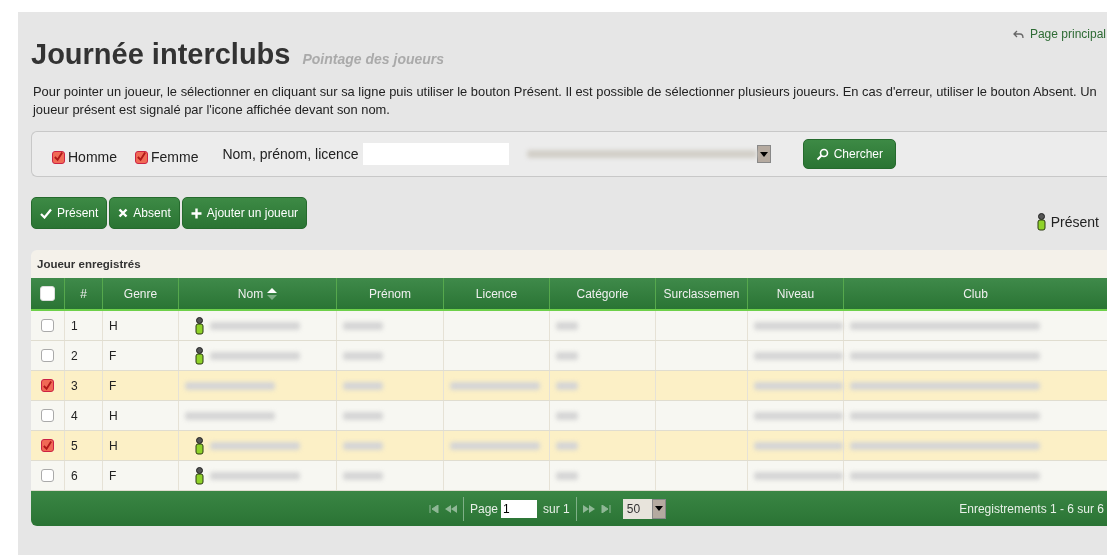 The width and height of the screenshot is (1107, 555). I want to click on column-header: Nom, so click(258, 293).